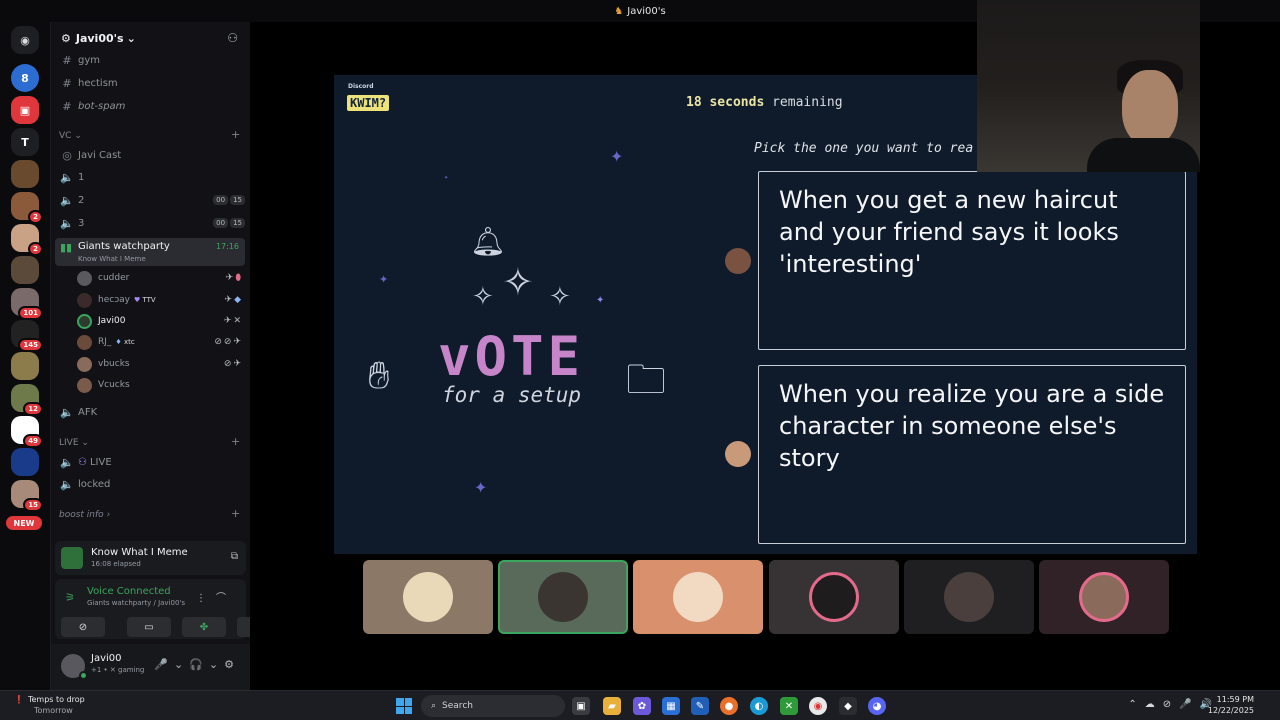 The width and height of the screenshot is (1280, 720). Describe the element at coordinates (1174, 704) in the screenshot. I see `system-tray: ⌃☁⊘🎤🔊` at that location.